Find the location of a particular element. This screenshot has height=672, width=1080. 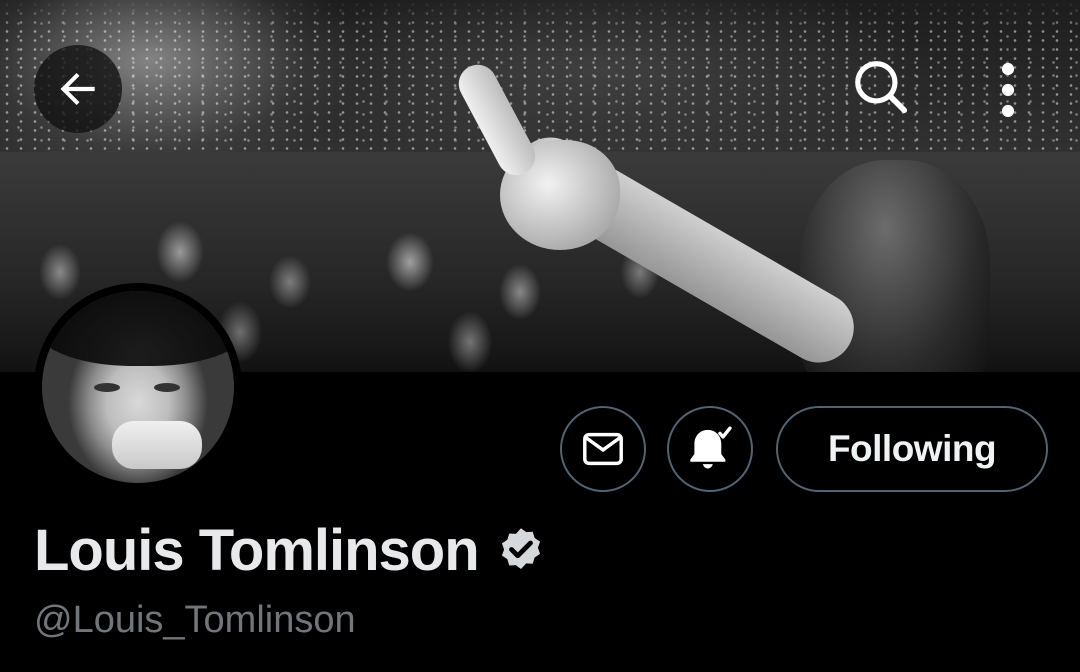

search-button is located at coordinates (881, 87).